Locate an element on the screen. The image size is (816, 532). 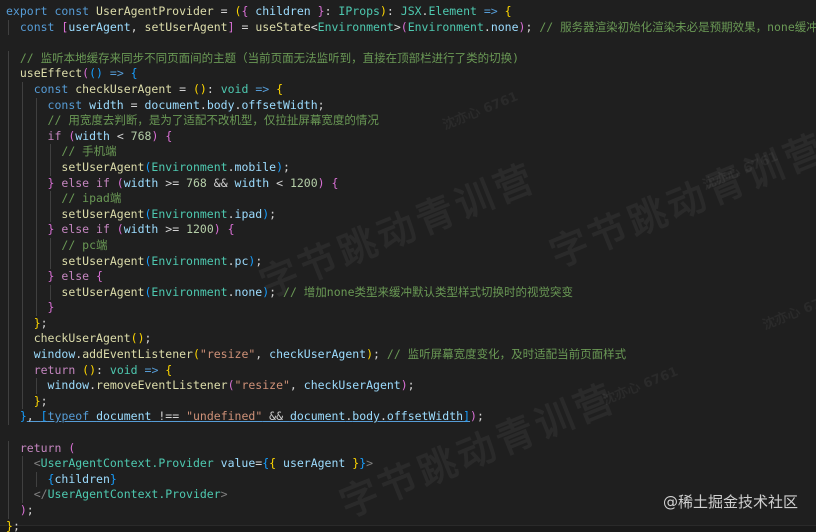
code-line: // ipad端 is located at coordinates (408, 199).